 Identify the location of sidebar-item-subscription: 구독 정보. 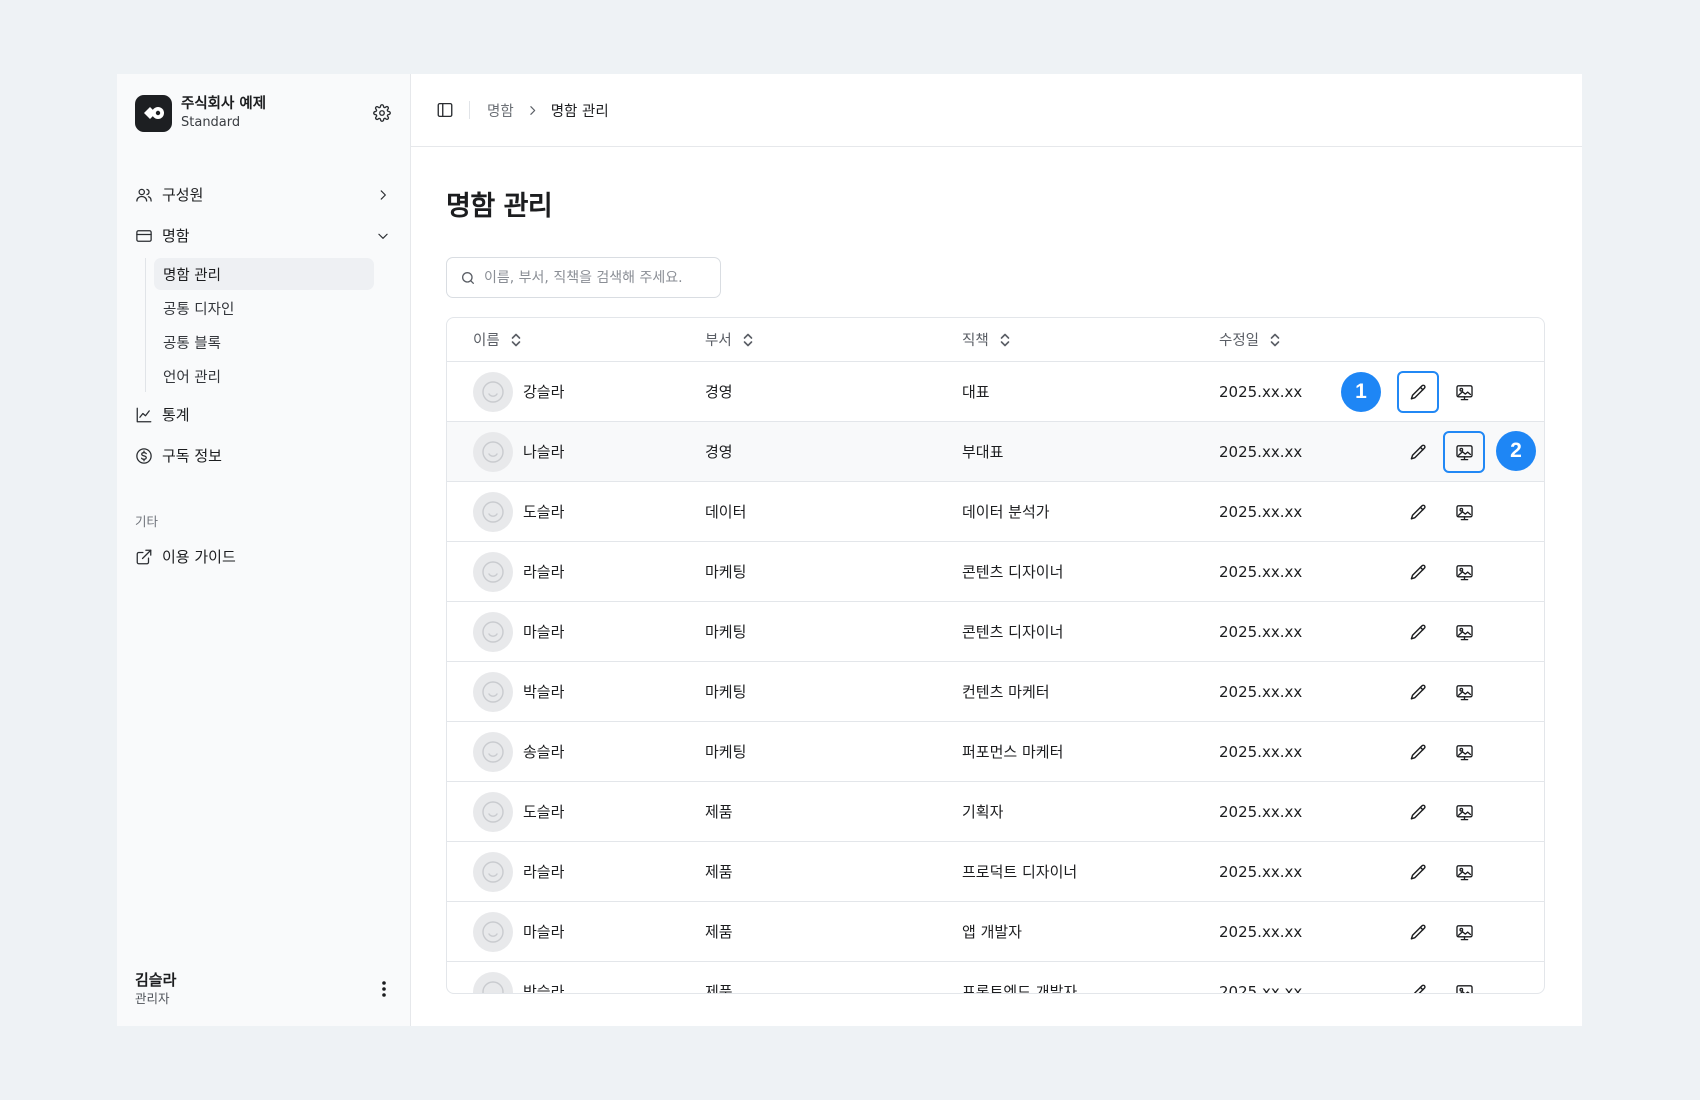
(264, 455).